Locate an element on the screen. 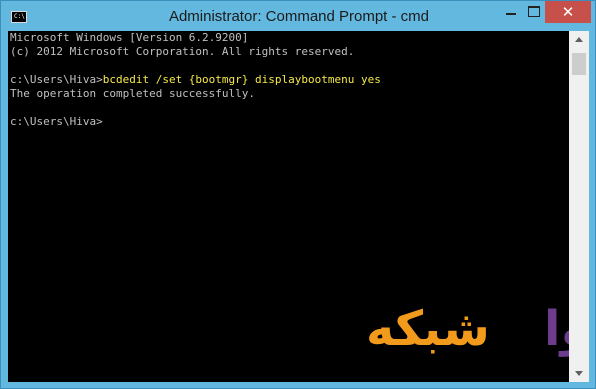  minimize-button is located at coordinates (511, 12).